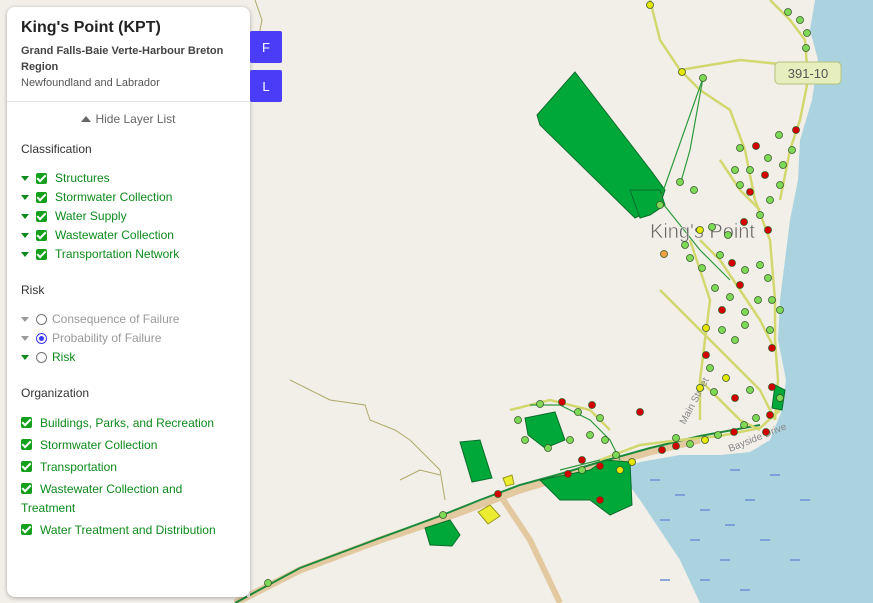  Describe the element at coordinates (41, 338) in the screenshot. I see `radio-selected-icon` at that location.